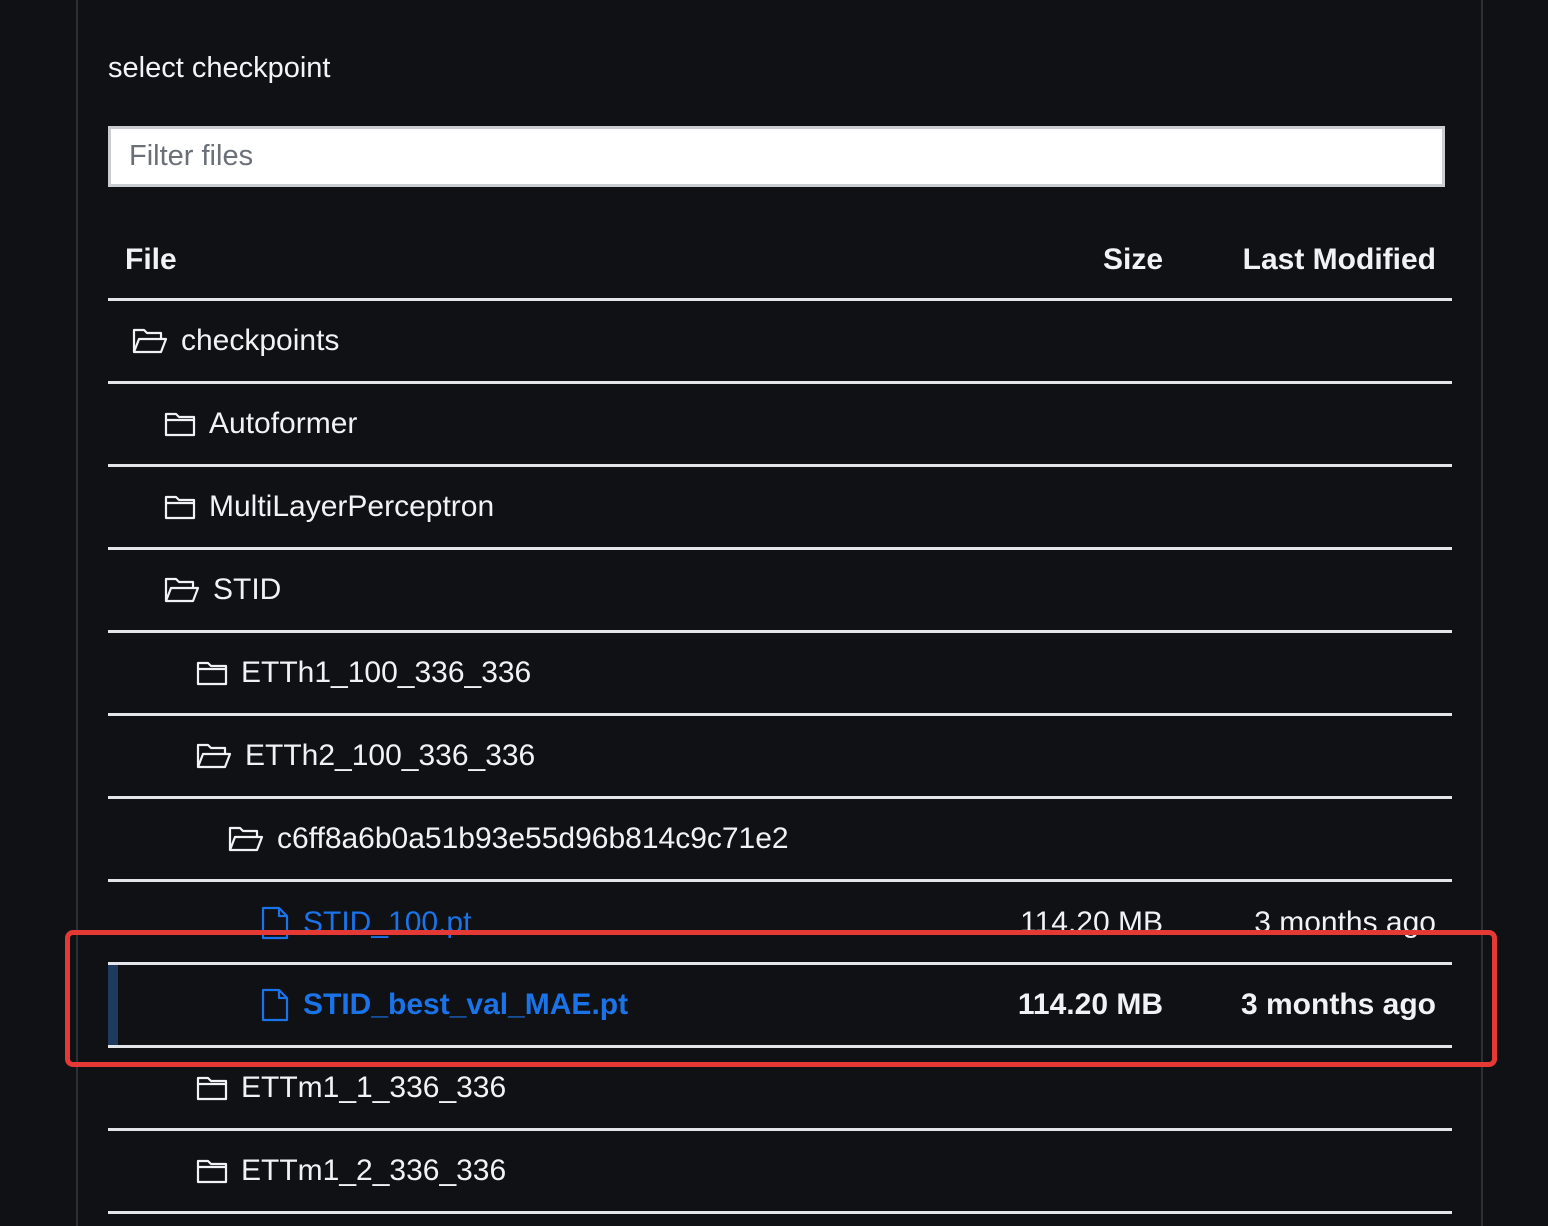 The width and height of the screenshot is (1548, 1226). I want to click on filter-files-input, so click(776, 156).